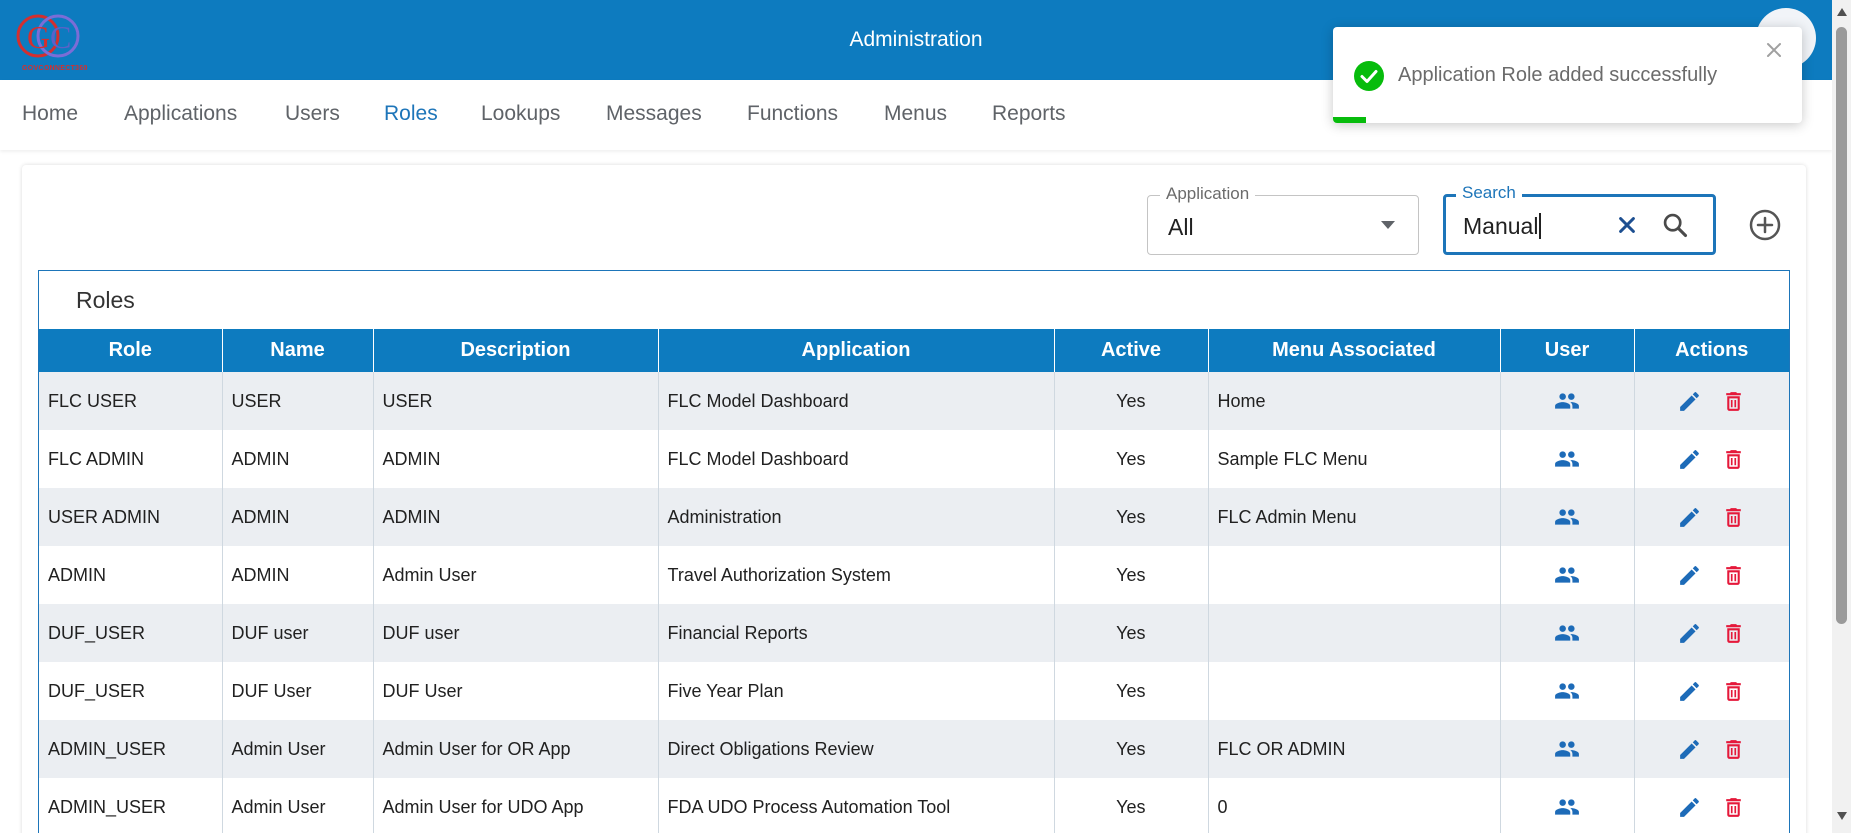  Describe the element at coordinates (516, 575) in the screenshot. I see `cell-description: Admin User` at that location.